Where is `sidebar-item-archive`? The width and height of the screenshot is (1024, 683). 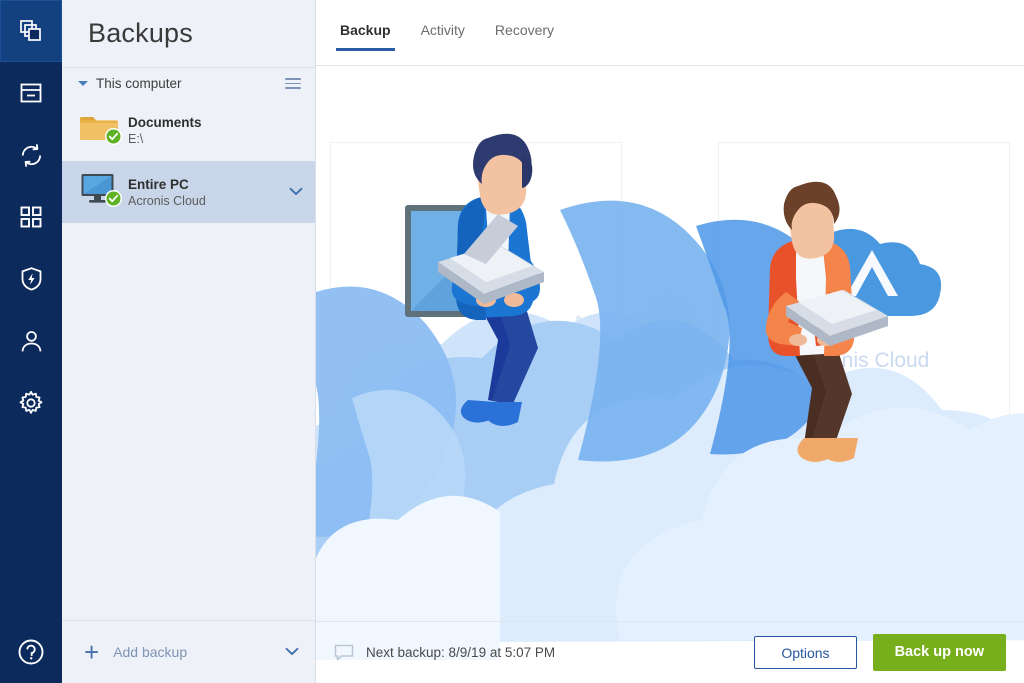
sidebar-item-archive is located at coordinates (31, 93).